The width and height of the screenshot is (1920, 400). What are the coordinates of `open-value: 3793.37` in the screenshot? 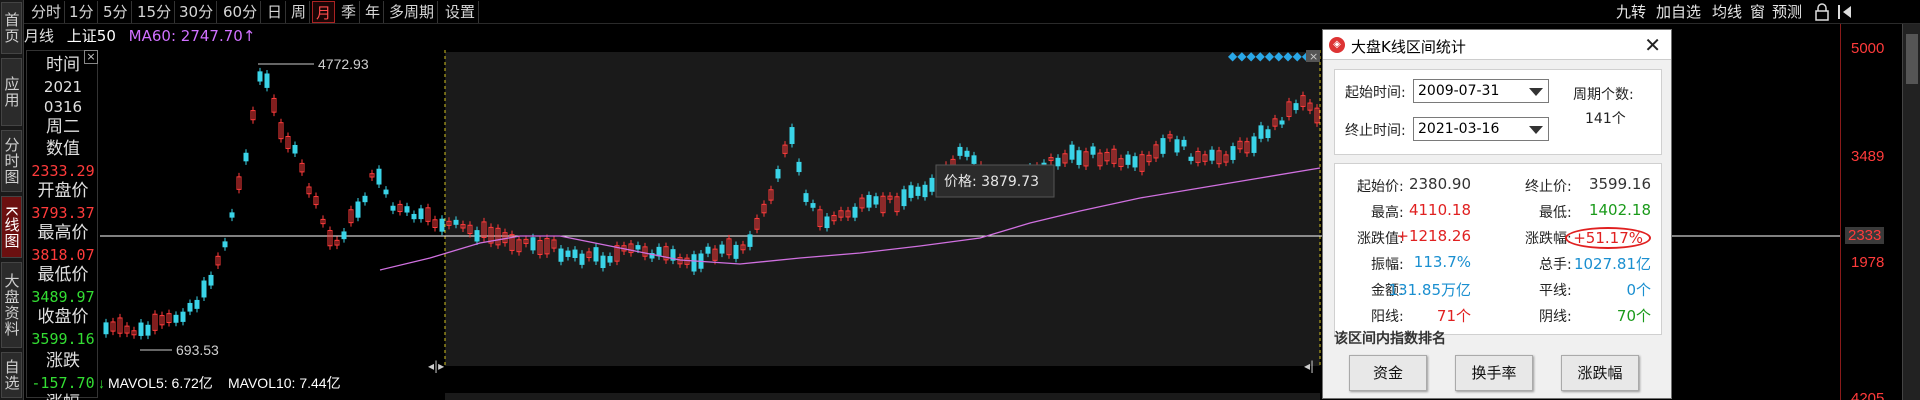 It's located at (63, 213).